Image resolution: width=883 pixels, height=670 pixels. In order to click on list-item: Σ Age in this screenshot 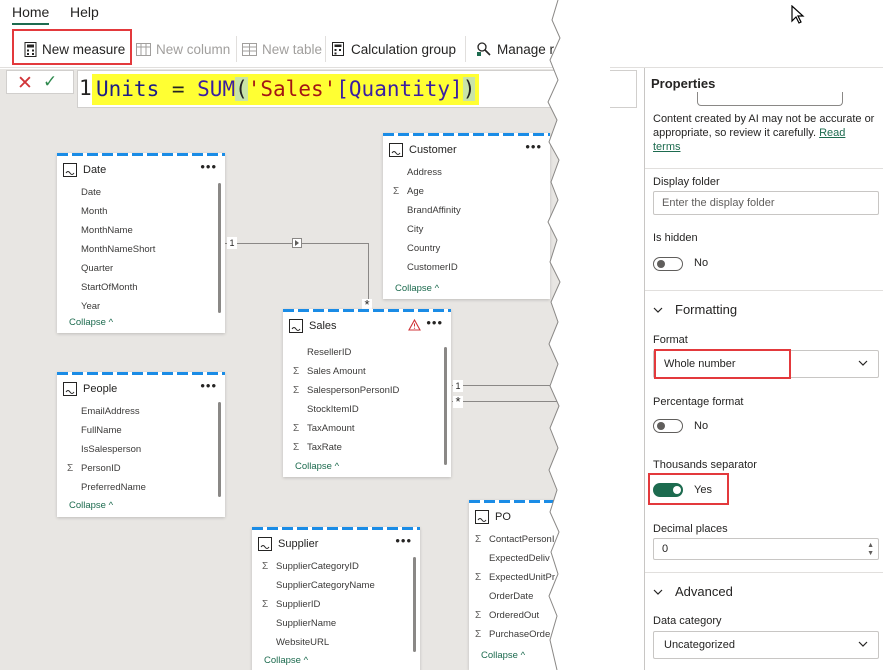, I will do `click(466, 191)`.